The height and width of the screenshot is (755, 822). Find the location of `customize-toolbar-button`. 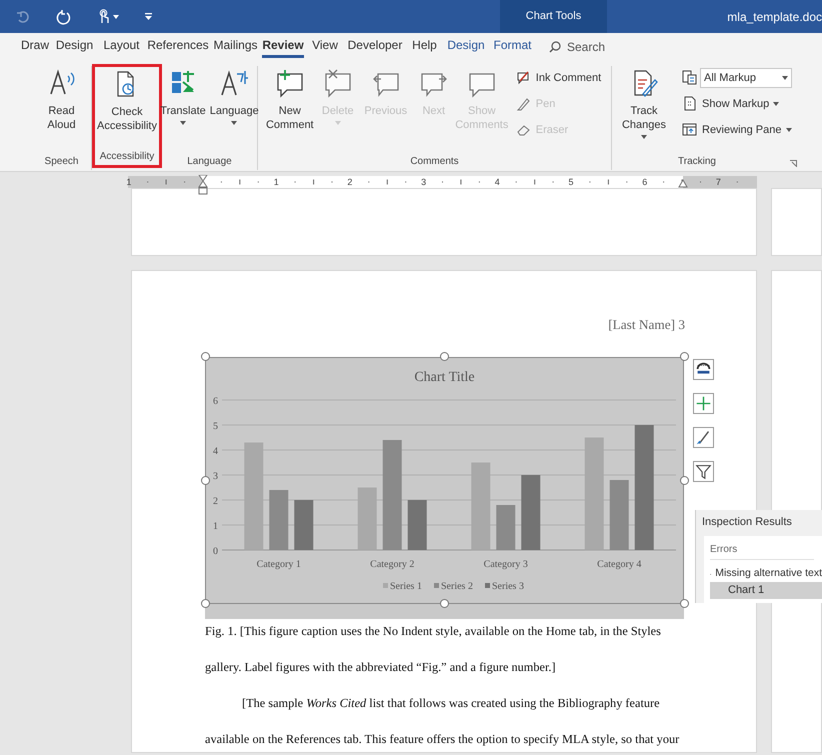

customize-toolbar-button is located at coordinates (148, 16).